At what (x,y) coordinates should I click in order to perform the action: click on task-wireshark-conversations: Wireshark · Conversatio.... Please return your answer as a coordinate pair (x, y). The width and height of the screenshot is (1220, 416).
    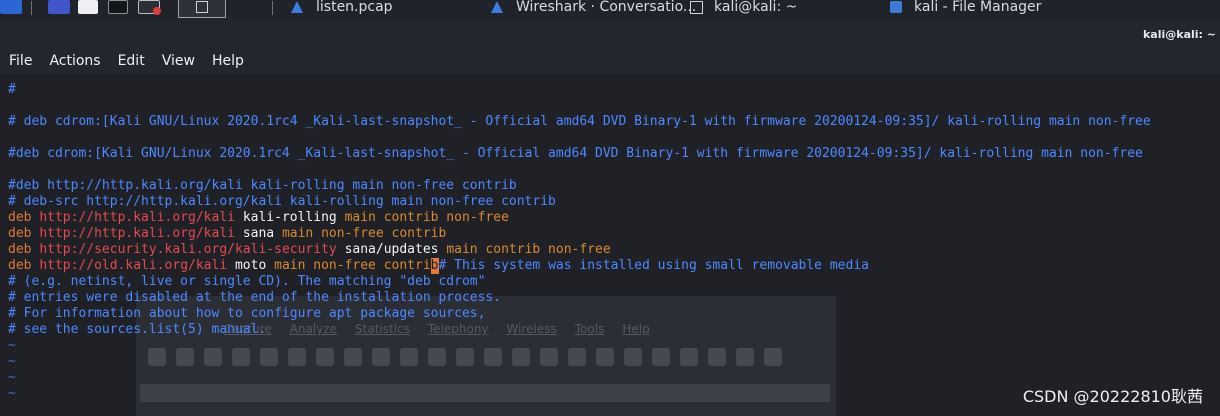
    Looking at the image, I should click on (593, 8).